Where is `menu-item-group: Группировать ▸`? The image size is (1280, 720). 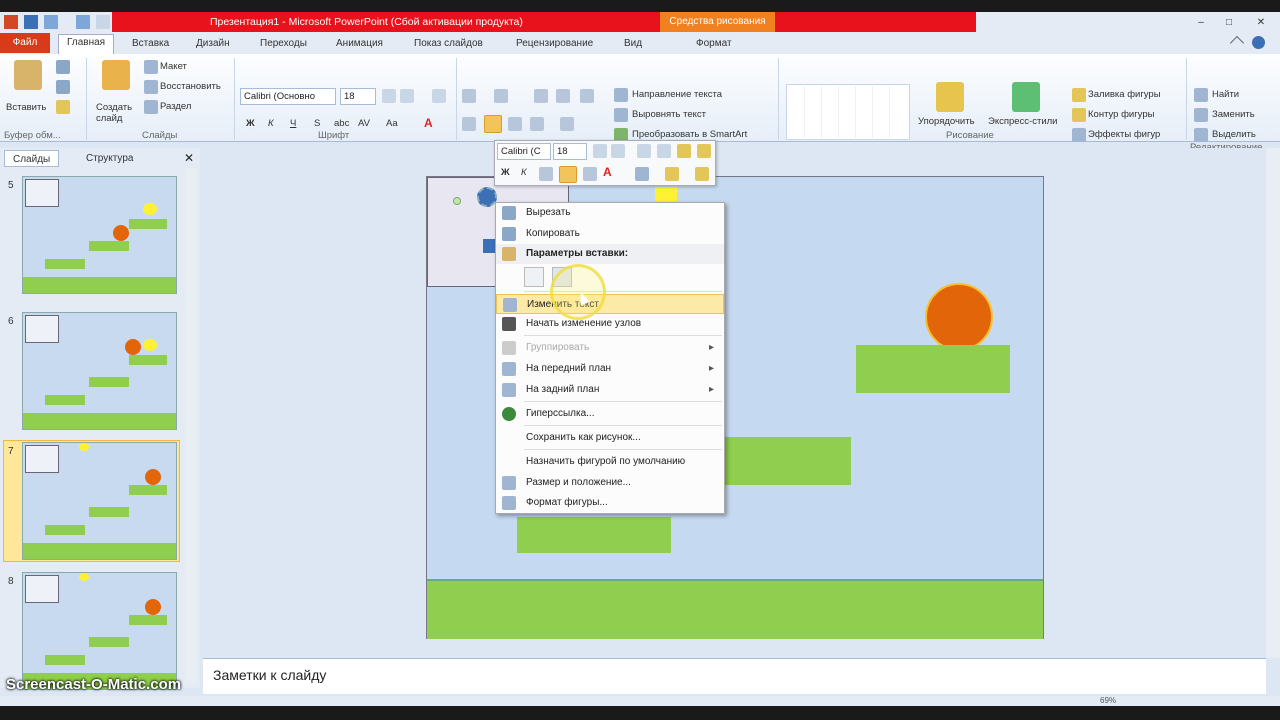 menu-item-group: Группировать ▸ is located at coordinates (610, 348).